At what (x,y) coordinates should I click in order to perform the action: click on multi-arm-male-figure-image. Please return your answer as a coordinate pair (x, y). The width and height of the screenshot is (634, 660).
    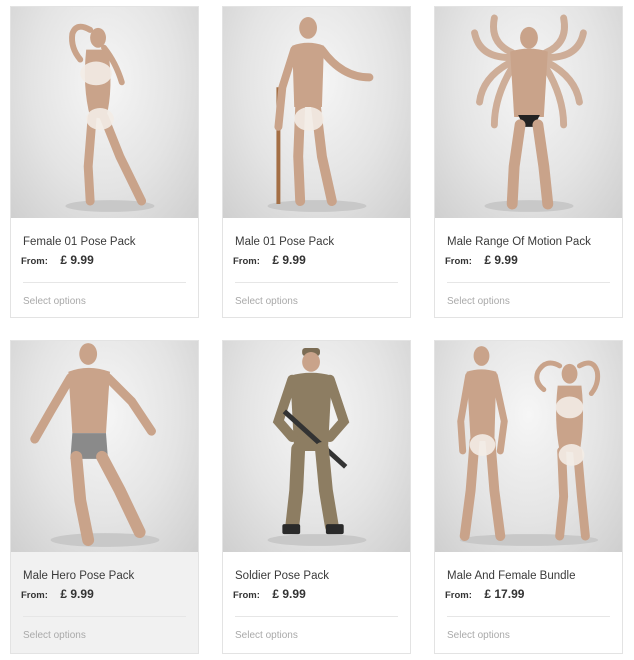
    Looking at the image, I should click on (528, 112).